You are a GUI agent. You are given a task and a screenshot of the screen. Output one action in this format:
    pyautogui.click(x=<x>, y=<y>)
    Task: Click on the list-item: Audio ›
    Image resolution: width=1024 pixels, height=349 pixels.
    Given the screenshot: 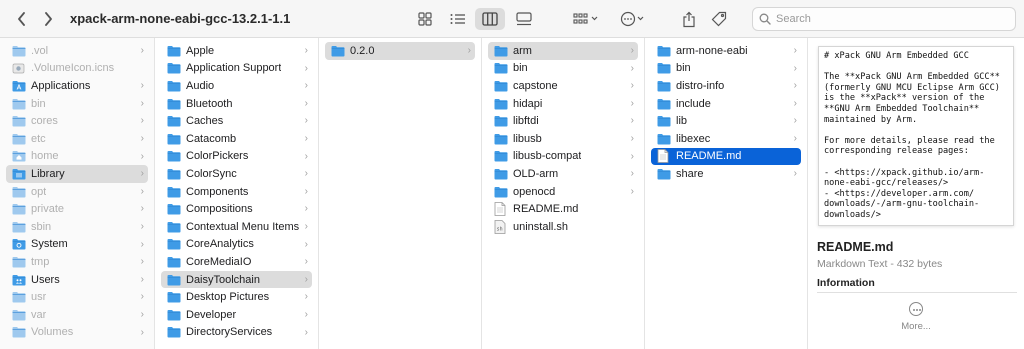 What is the action you would take?
    pyautogui.click(x=236, y=86)
    